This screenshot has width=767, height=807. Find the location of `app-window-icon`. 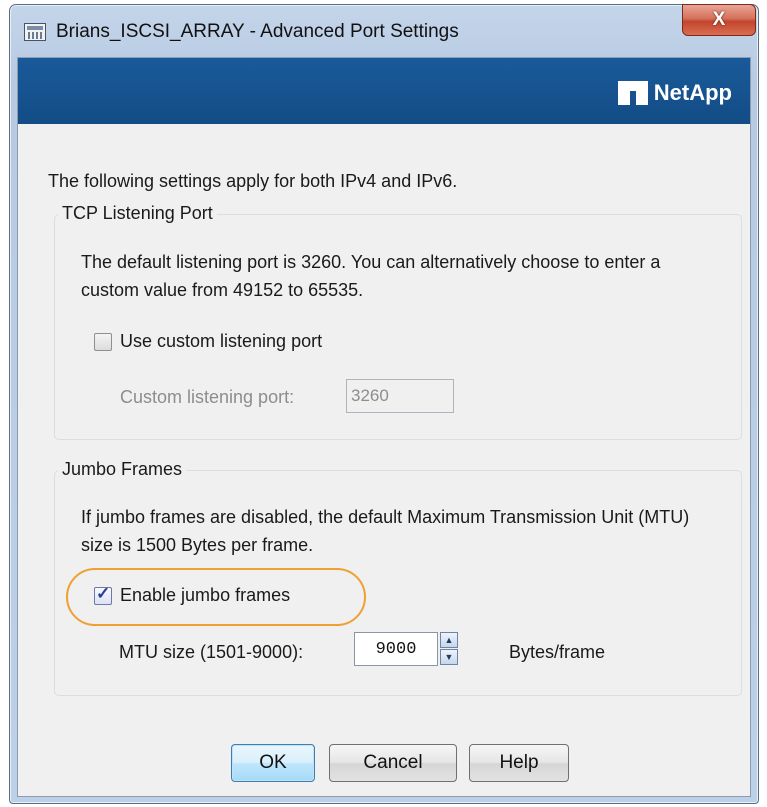

app-window-icon is located at coordinates (35, 32).